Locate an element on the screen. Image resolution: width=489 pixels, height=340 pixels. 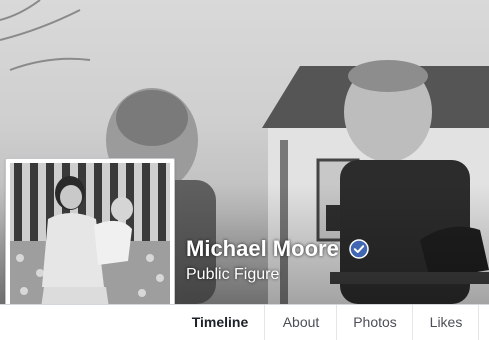
page-tab-bar: Timeline About Photos Likes is located at coordinates (244, 322).